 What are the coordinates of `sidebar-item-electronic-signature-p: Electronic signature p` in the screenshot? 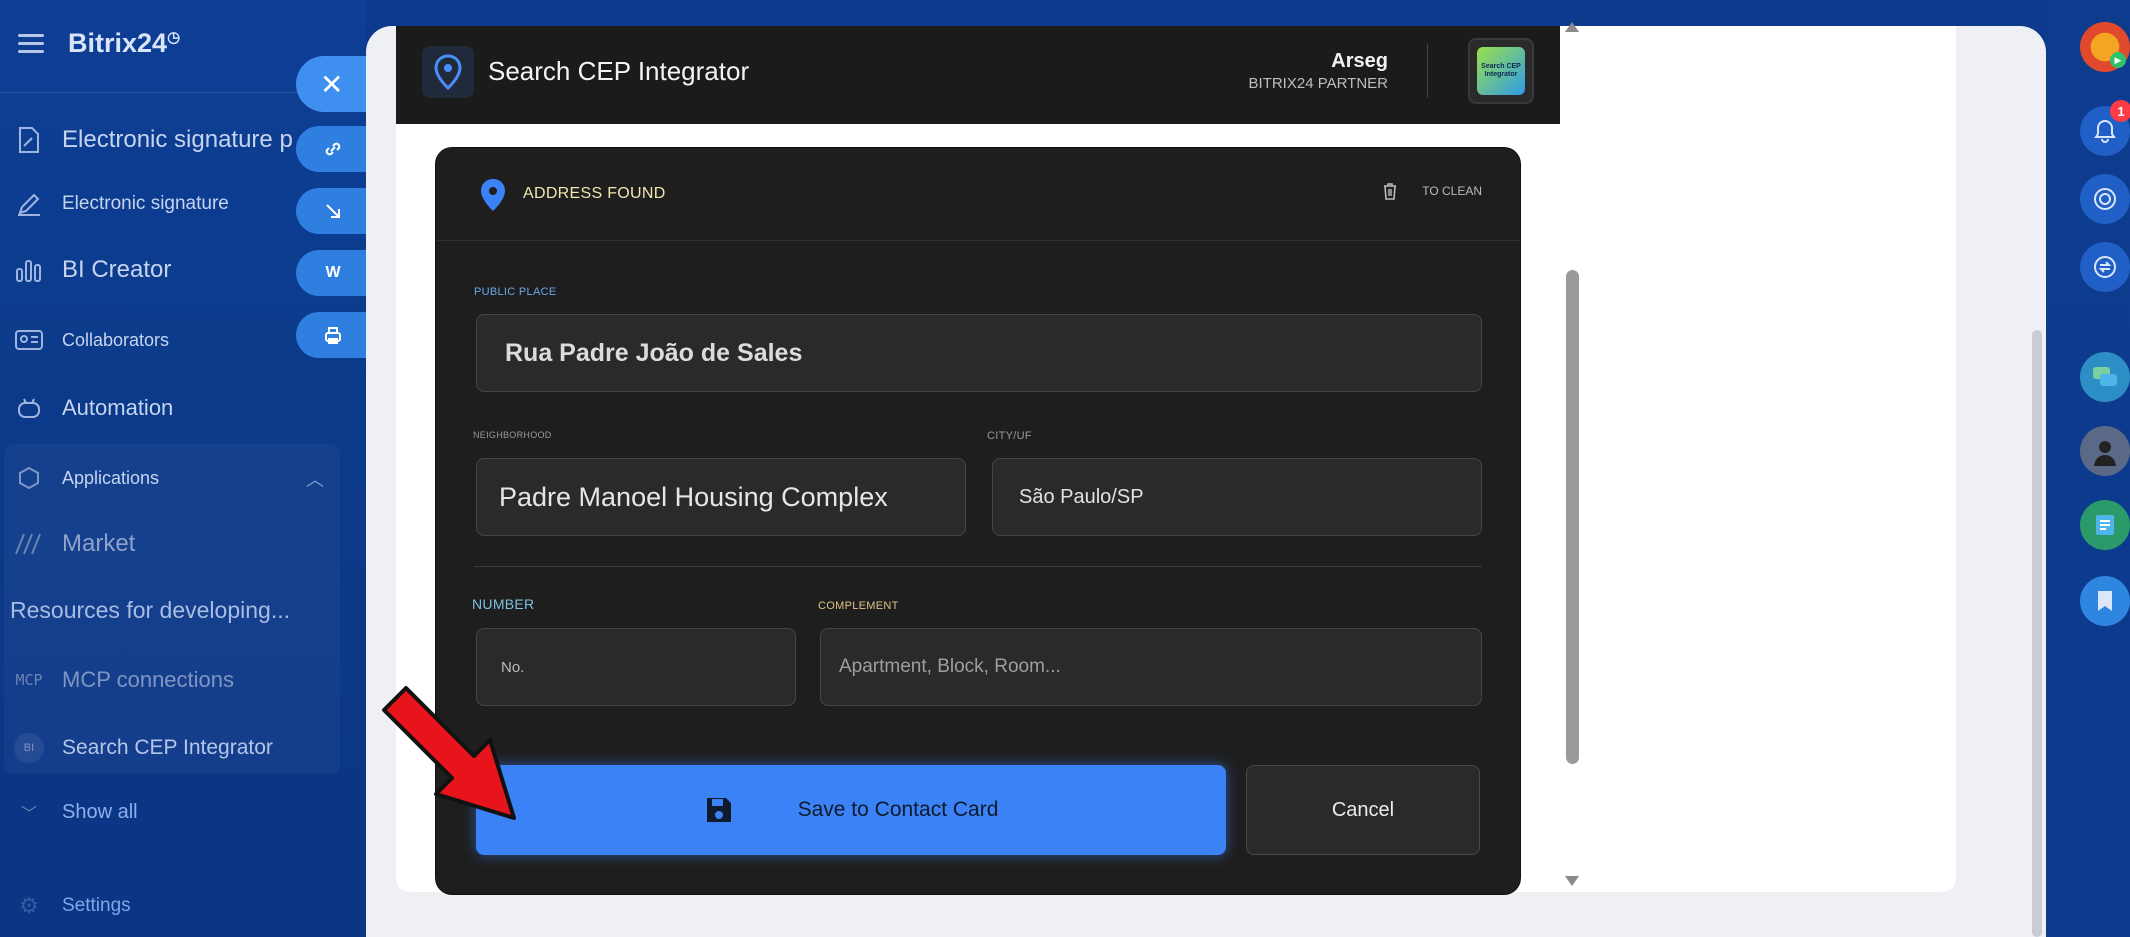 It's located at (153, 140).